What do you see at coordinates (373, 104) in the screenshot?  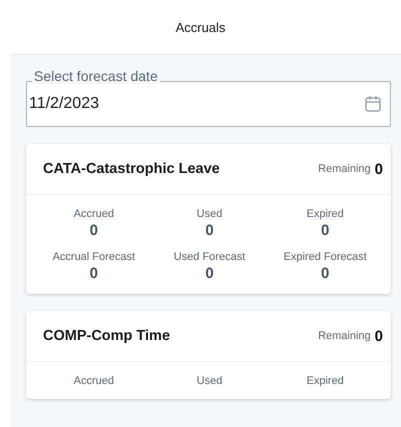 I see `calendar-icon` at bounding box center [373, 104].